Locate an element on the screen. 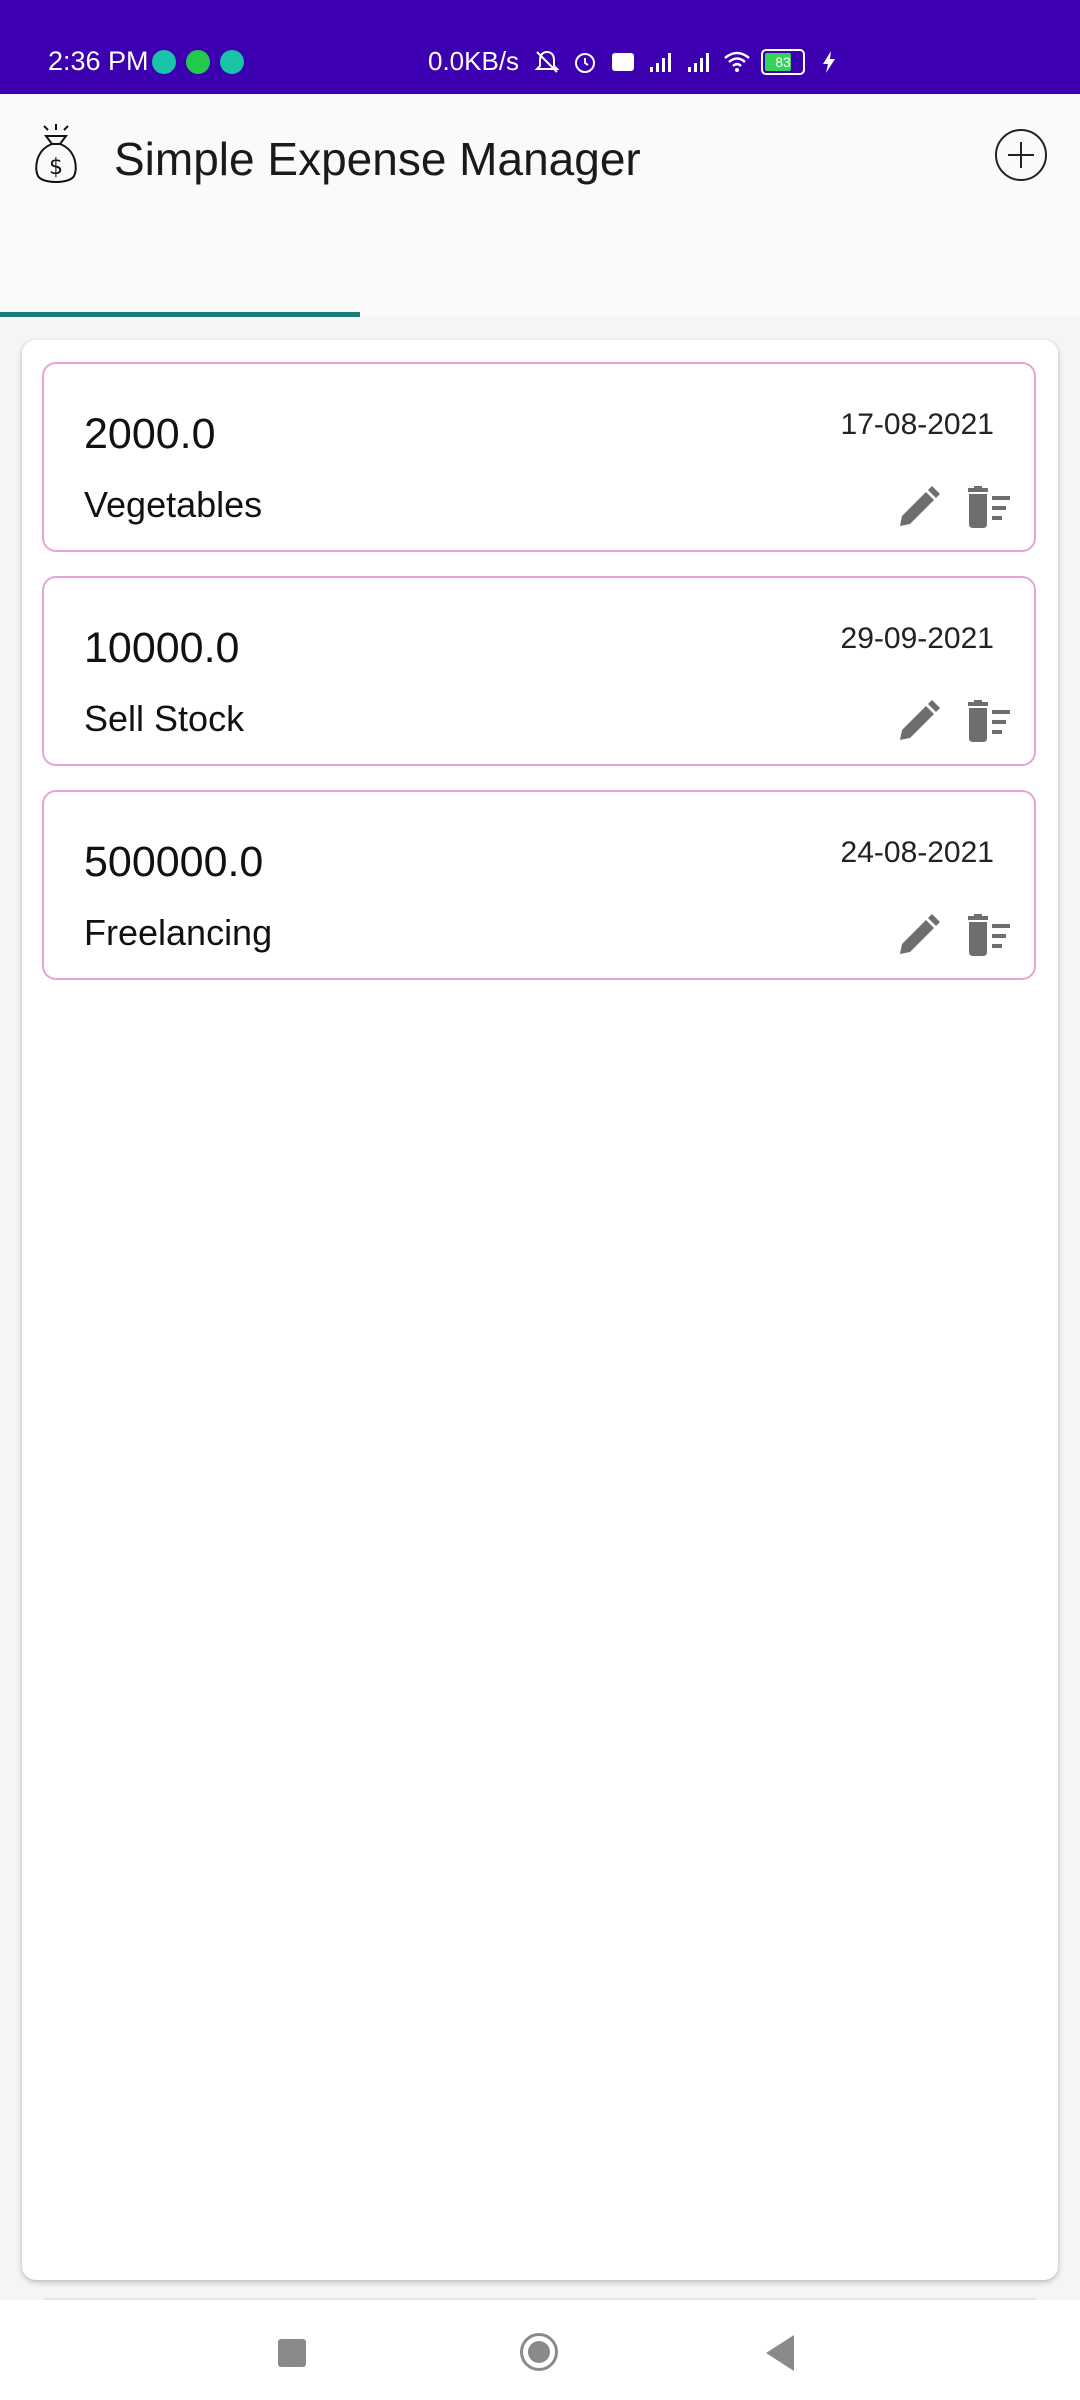  notification-icons is located at coordinates (198, 62).